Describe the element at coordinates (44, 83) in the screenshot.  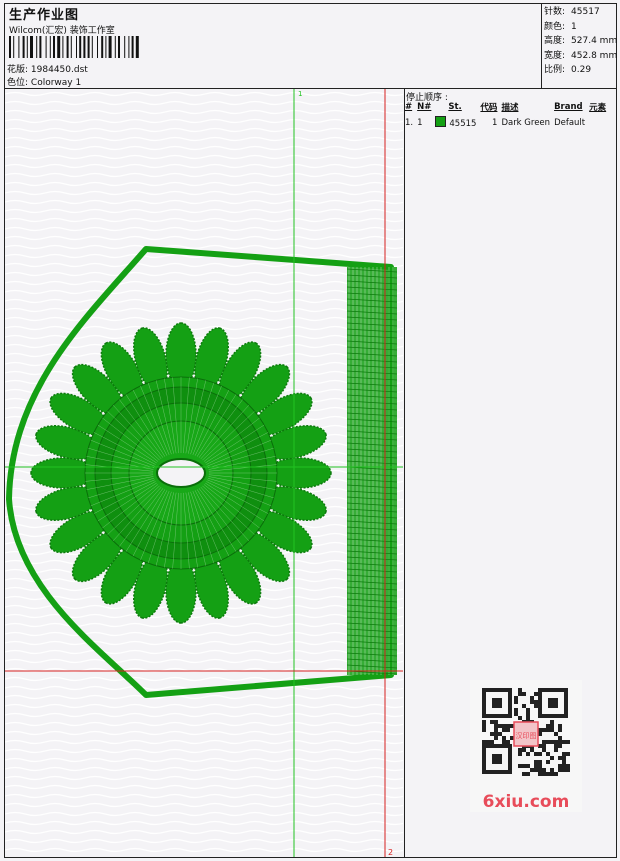
I see `colorway: 色位: Colorway 1` at that location.